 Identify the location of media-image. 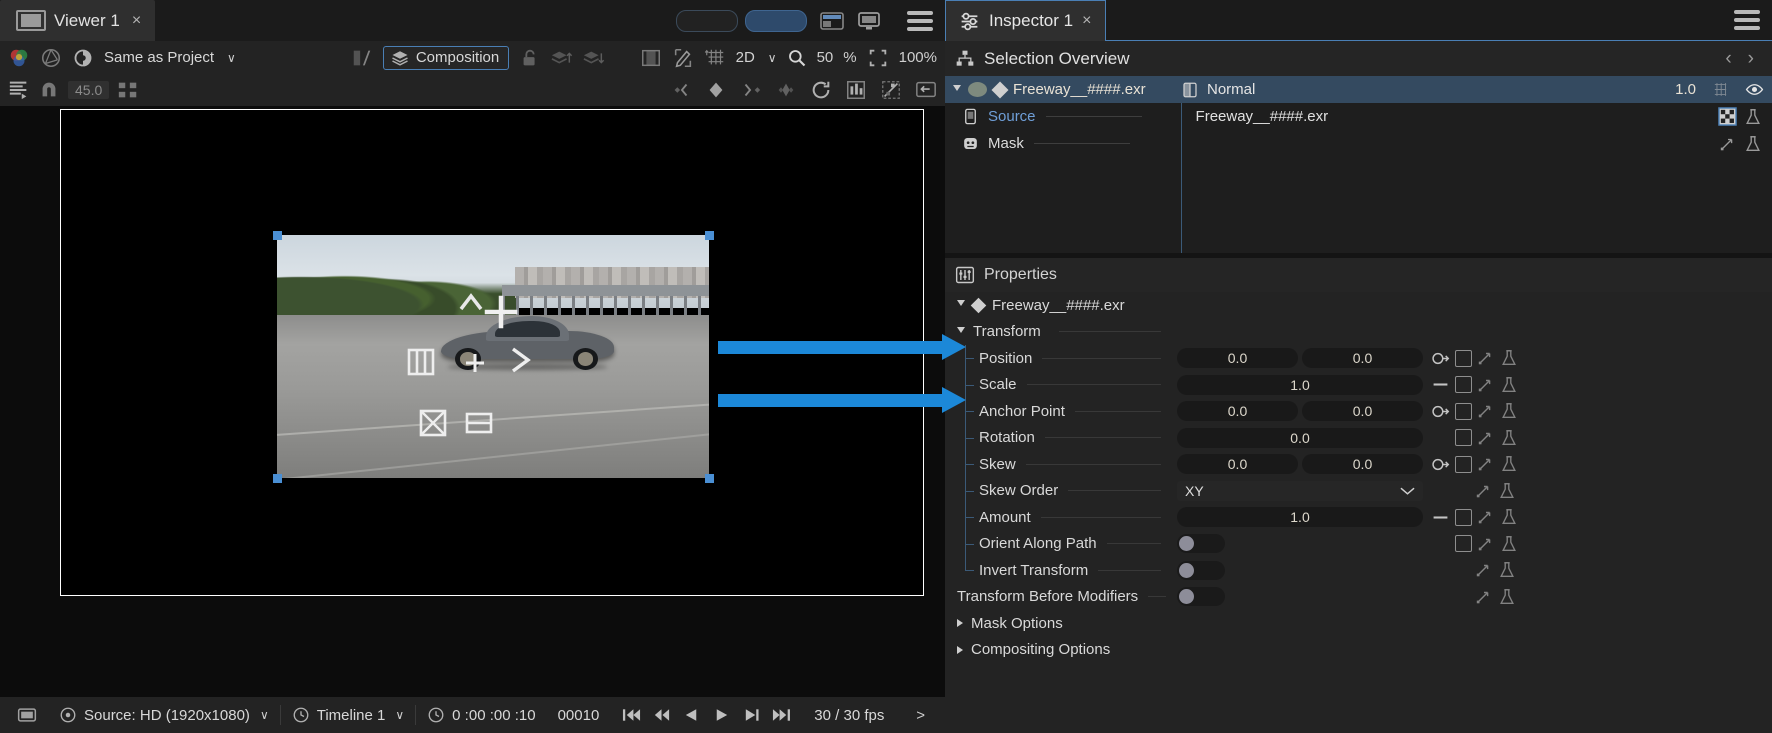
(493, 356).